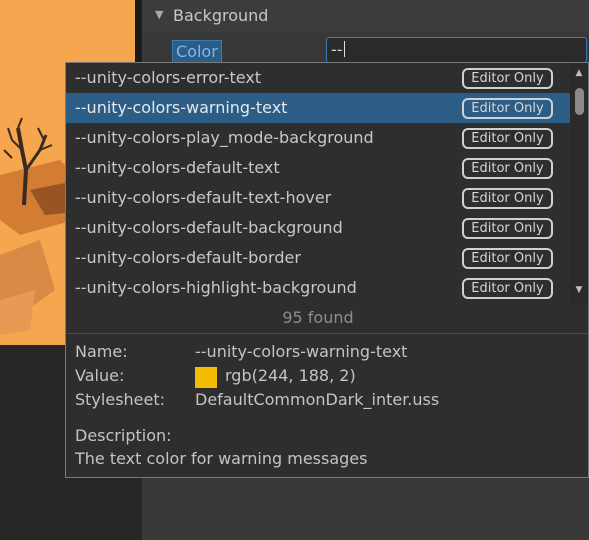 This screenshot has height=540, width=589. What do you see at coordinates (221, 15) in the screenshot?
I see `section-title: Background` at bounding box center [221, 15].